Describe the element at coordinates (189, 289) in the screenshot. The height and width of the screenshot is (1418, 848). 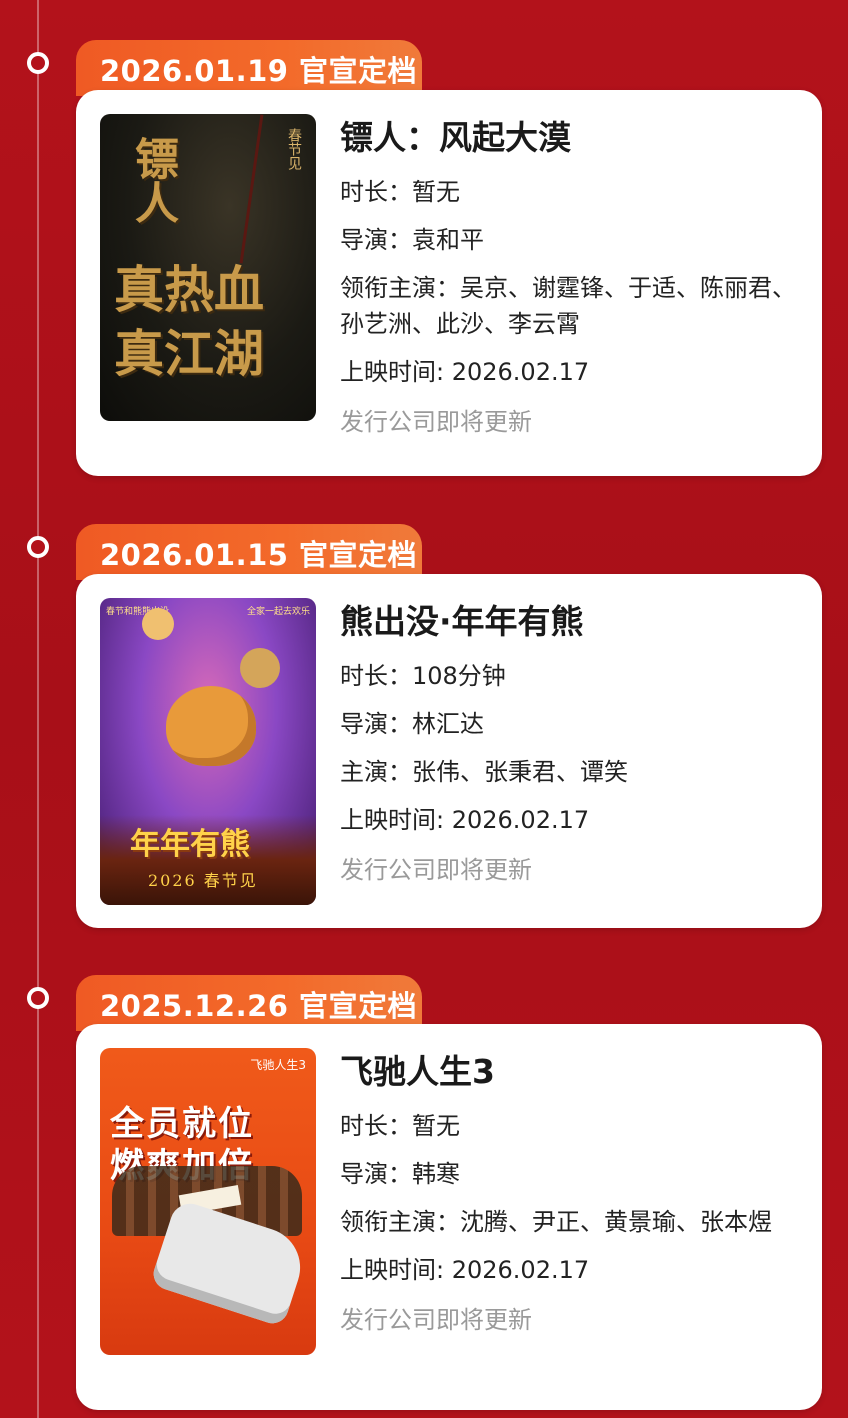
I see `poster-slogan-line1: 真热血` at that location.